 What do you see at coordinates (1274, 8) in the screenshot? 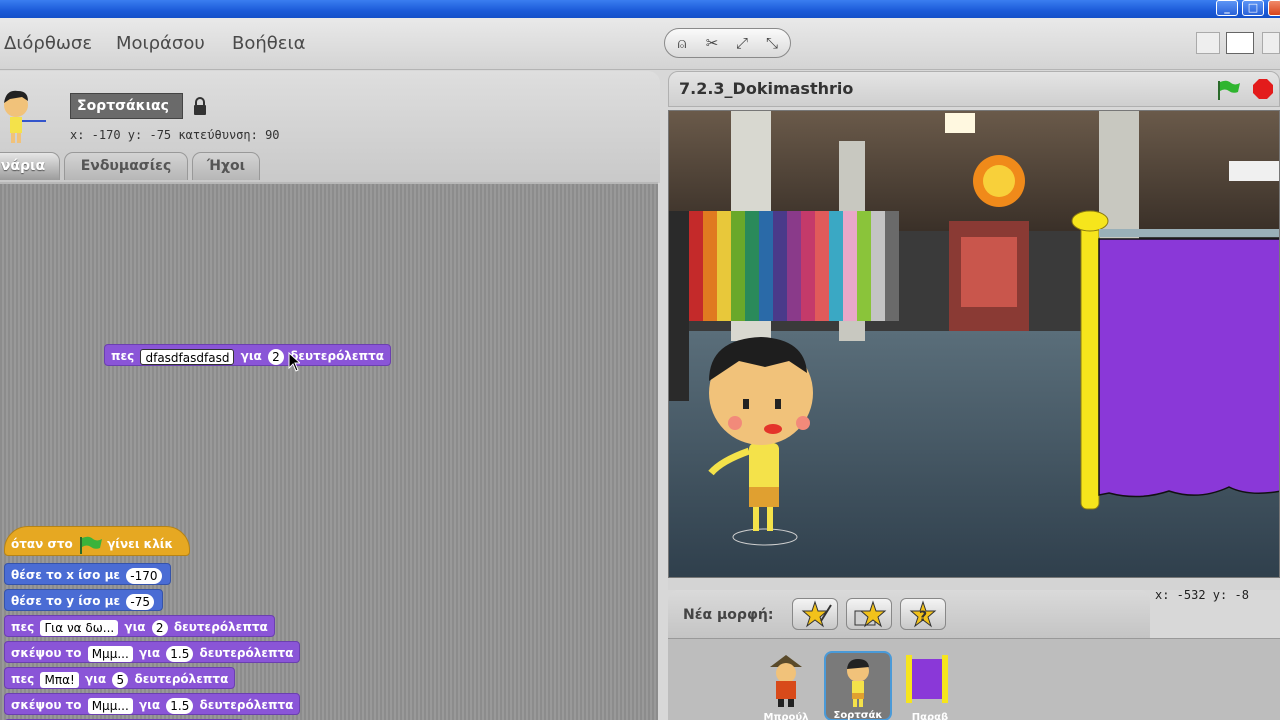
I see `close-button` at bounding box center [1274, 8].